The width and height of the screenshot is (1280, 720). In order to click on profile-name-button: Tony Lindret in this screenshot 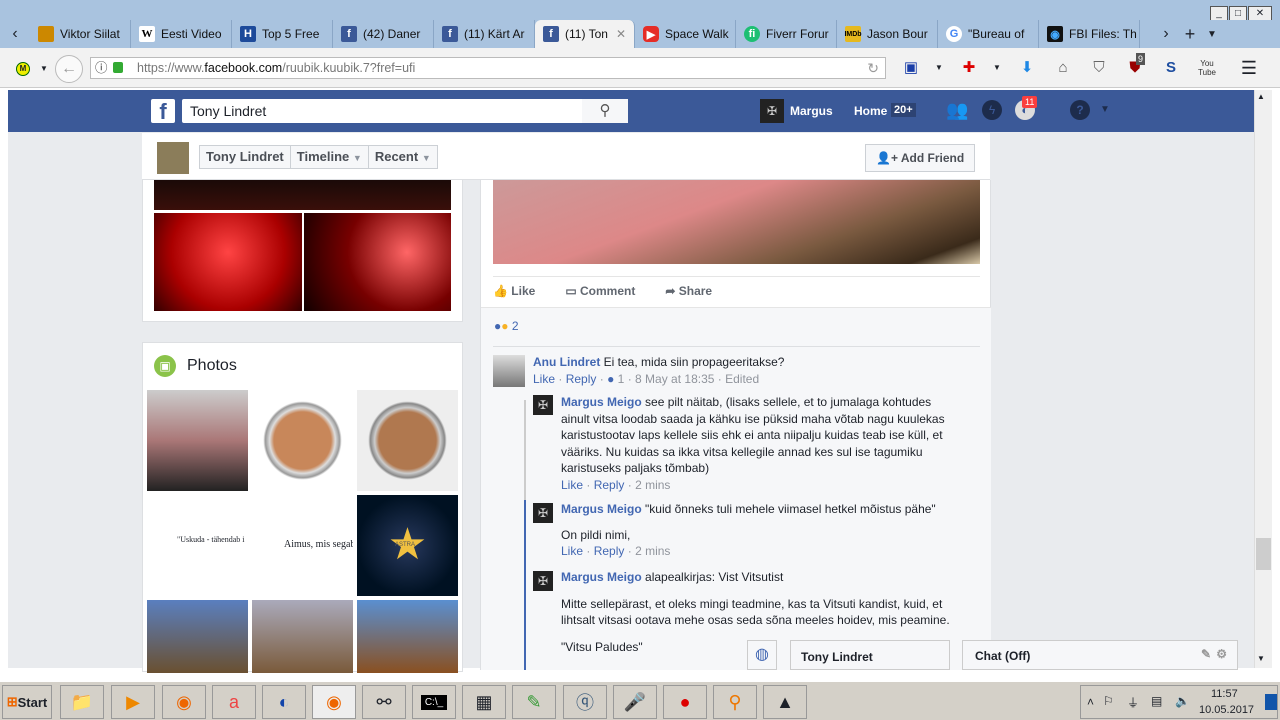, I will do `click(245, 157)`.